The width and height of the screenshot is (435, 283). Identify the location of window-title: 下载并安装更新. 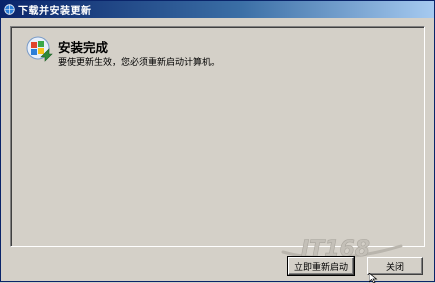
(55, 11).